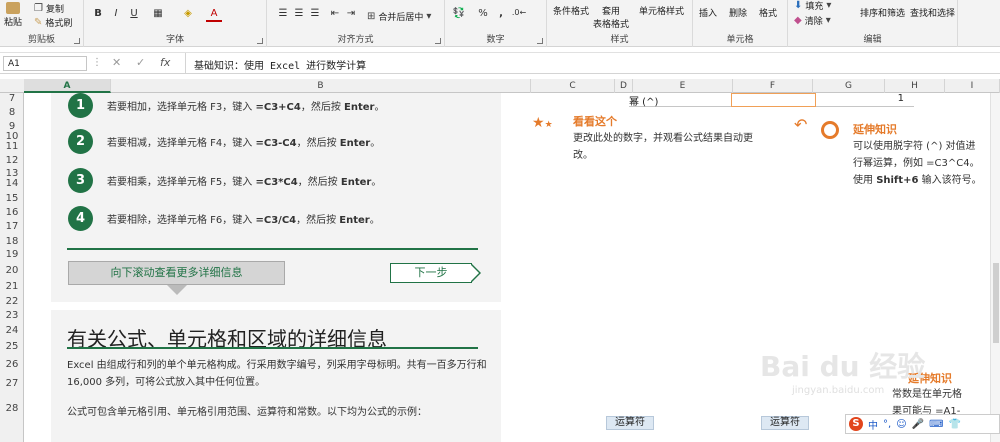 The image size is (1000, 442). What do you see at coordinates (873, 424) in the screenshot?
I see `ime-lang-toggle: 中` at bounding box center [873, 424].